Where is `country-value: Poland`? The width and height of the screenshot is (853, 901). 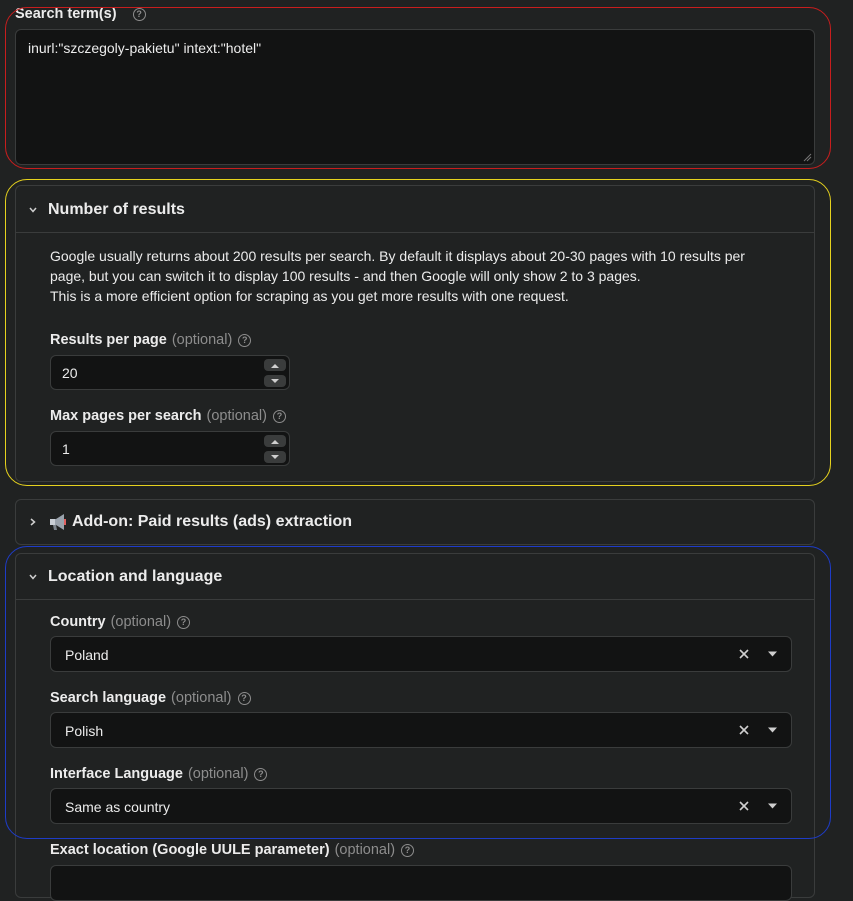
country-value: Poland is located at coordinates (87, 655).